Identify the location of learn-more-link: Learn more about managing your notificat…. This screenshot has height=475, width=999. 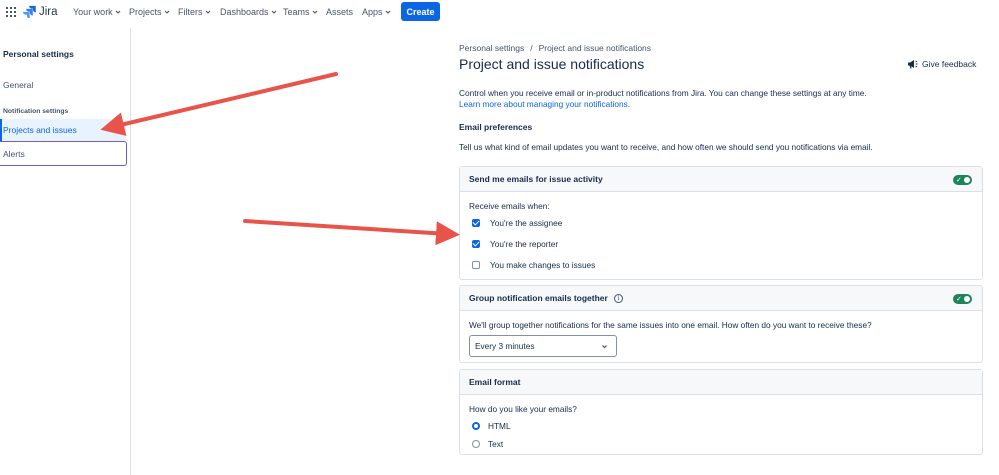
(544, 104).